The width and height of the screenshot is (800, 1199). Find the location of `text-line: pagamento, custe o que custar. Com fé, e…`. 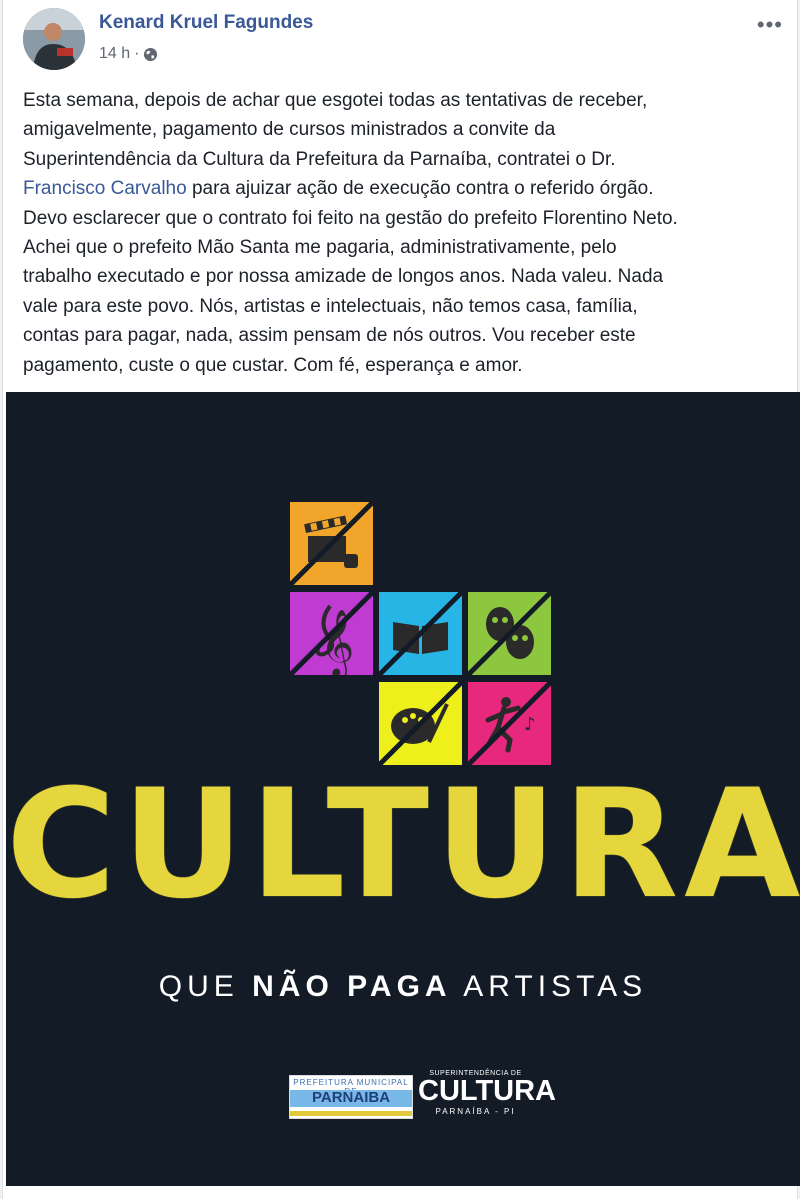

text-line: pagamento, custe o que custar. Com fé, e… is located at coordinates (273, 365).